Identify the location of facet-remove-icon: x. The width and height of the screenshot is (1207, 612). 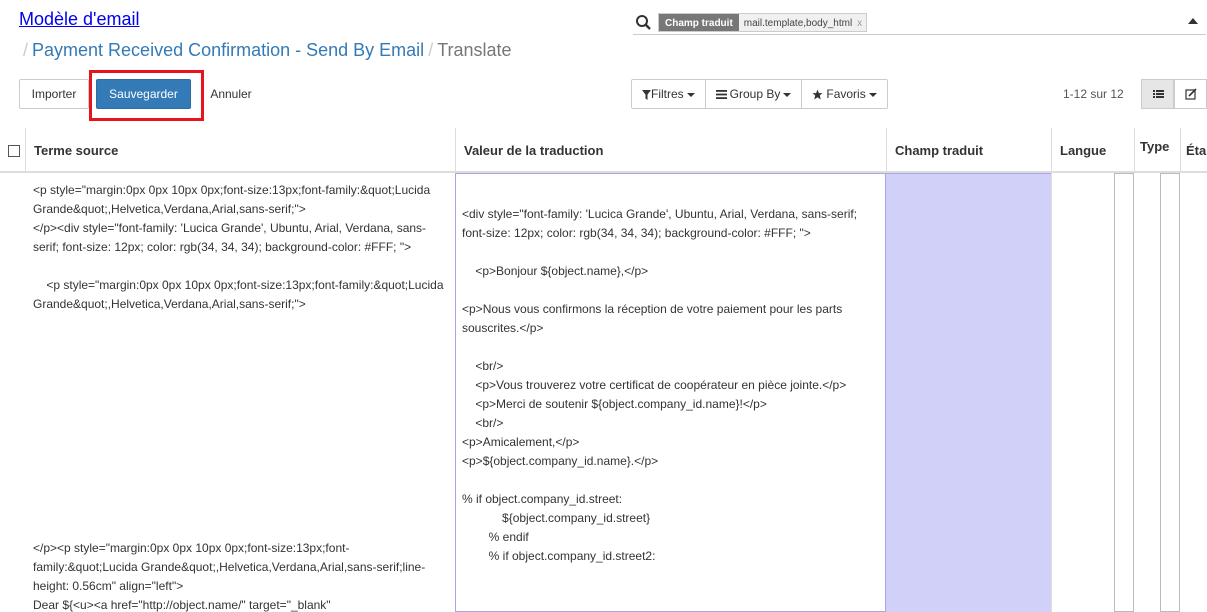
(861, 22).